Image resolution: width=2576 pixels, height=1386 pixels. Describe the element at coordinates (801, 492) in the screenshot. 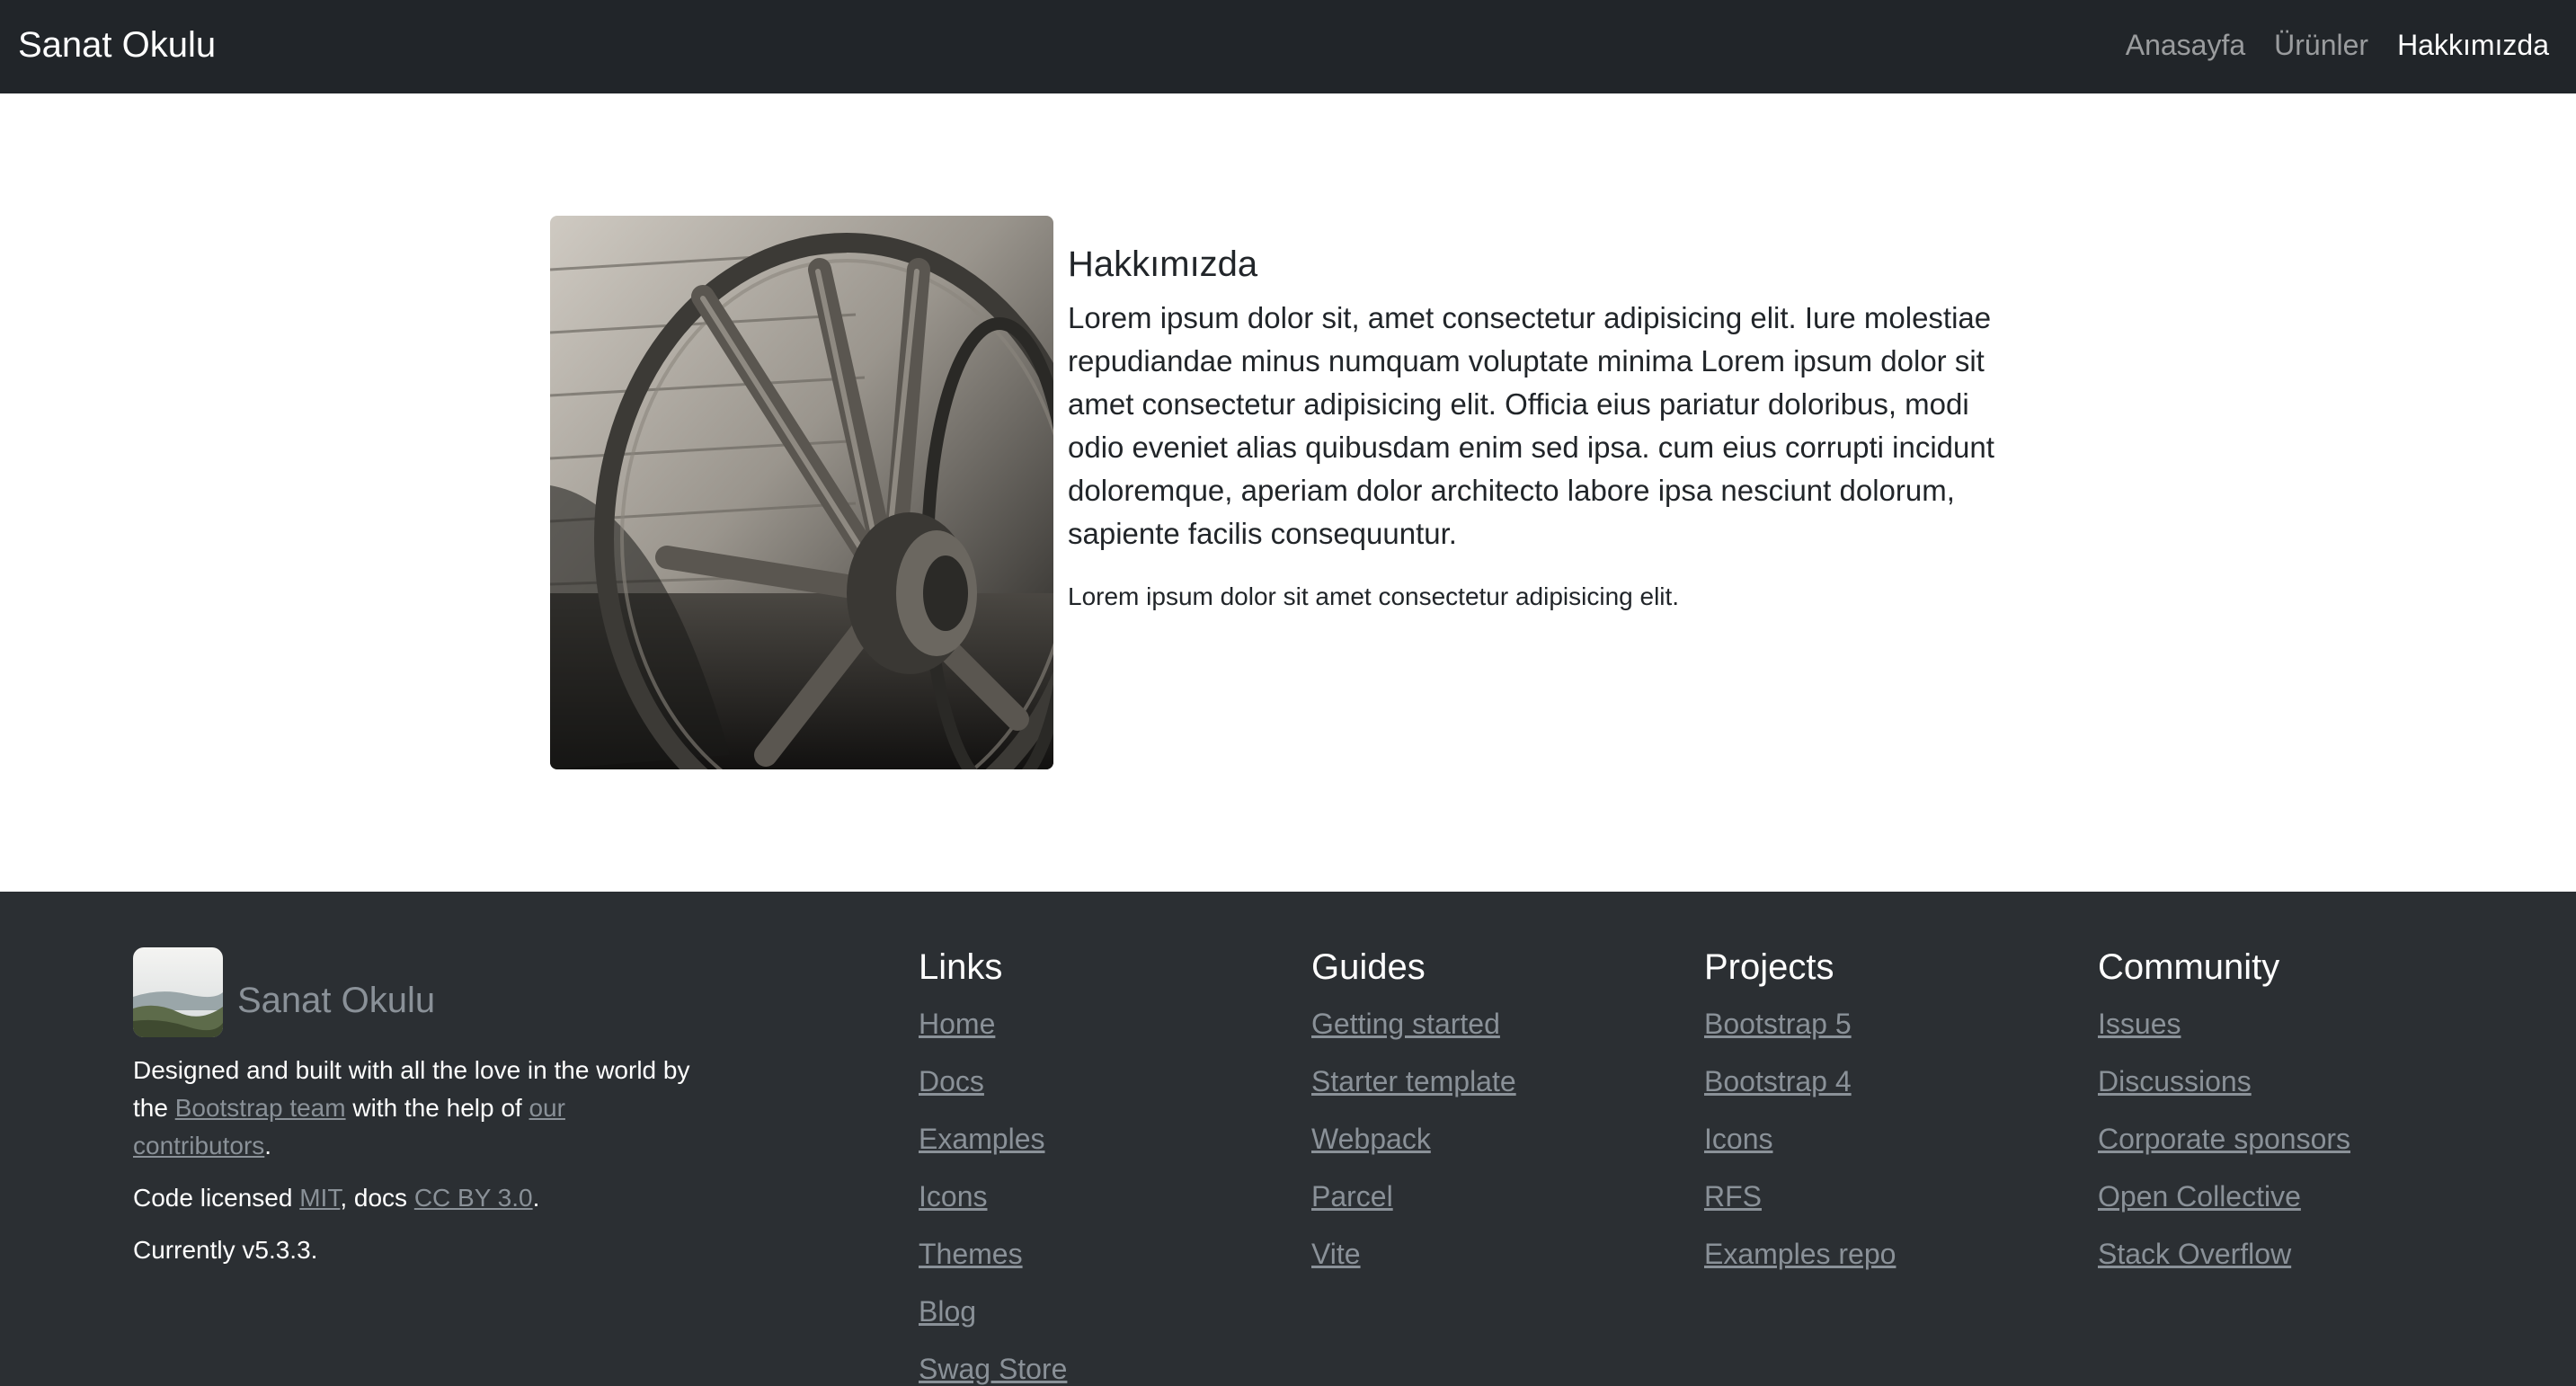

I see `wagon-wheel-photo` at that location.